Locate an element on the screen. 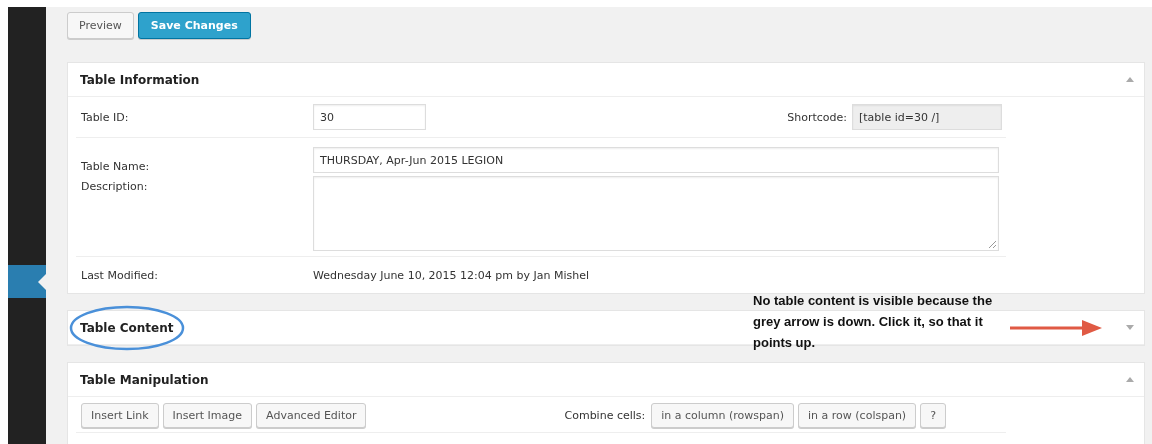  toolbar-button: Insert Link is located at coordinates (120, 415).